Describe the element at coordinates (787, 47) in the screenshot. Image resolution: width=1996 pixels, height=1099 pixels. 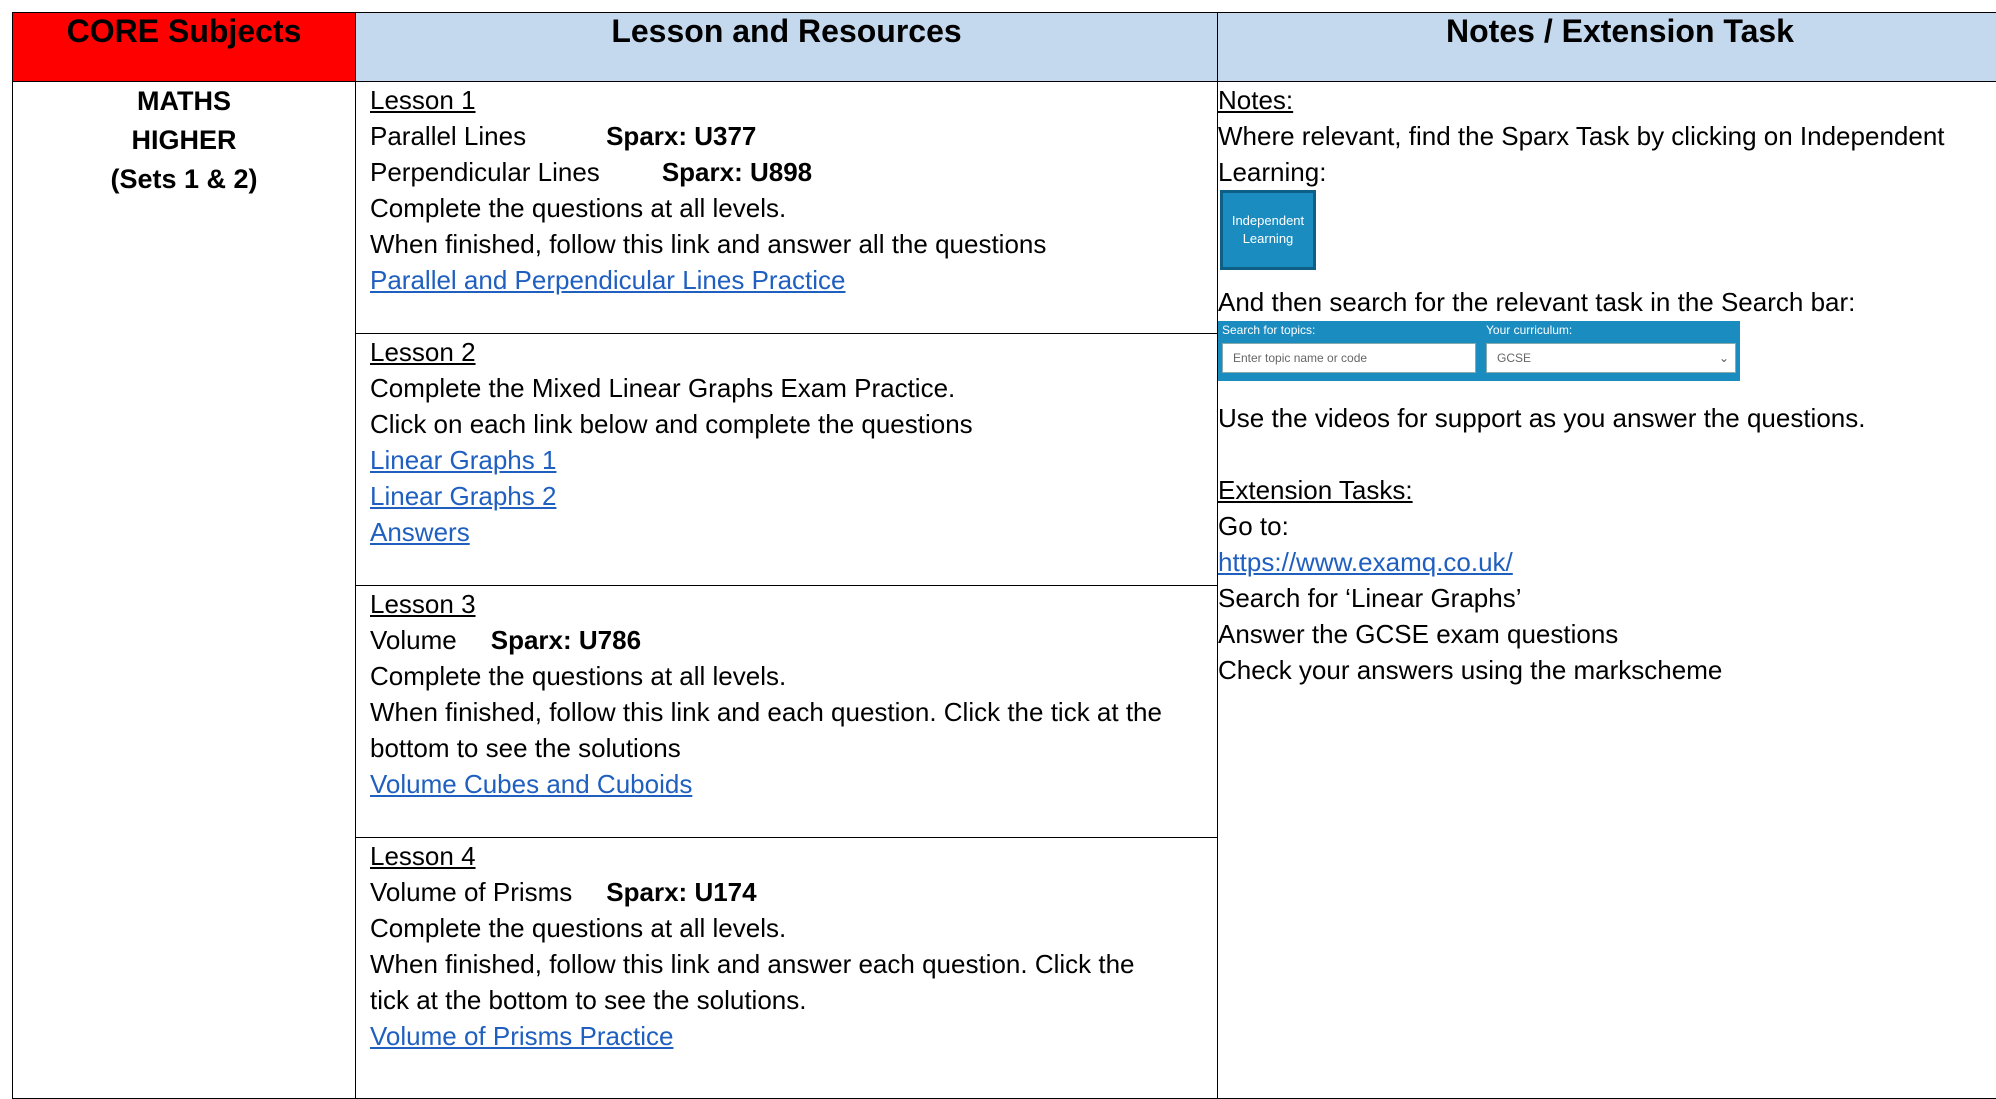
I see `header-lesson-resources: Lesson and Resources` at that location.